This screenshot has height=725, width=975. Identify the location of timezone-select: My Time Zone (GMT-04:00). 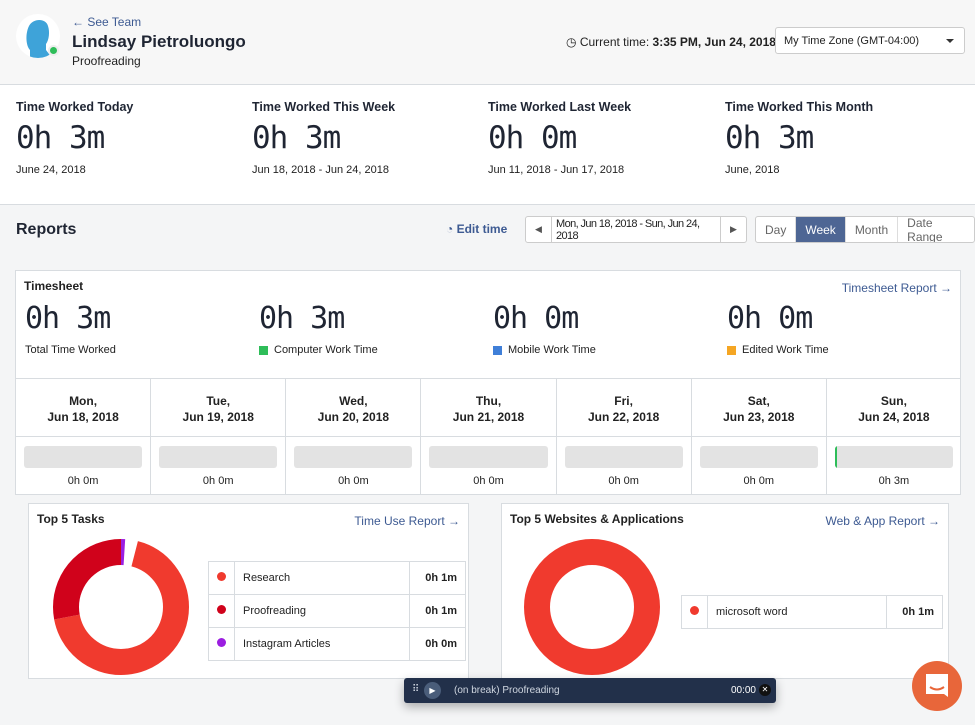
(870, 40).